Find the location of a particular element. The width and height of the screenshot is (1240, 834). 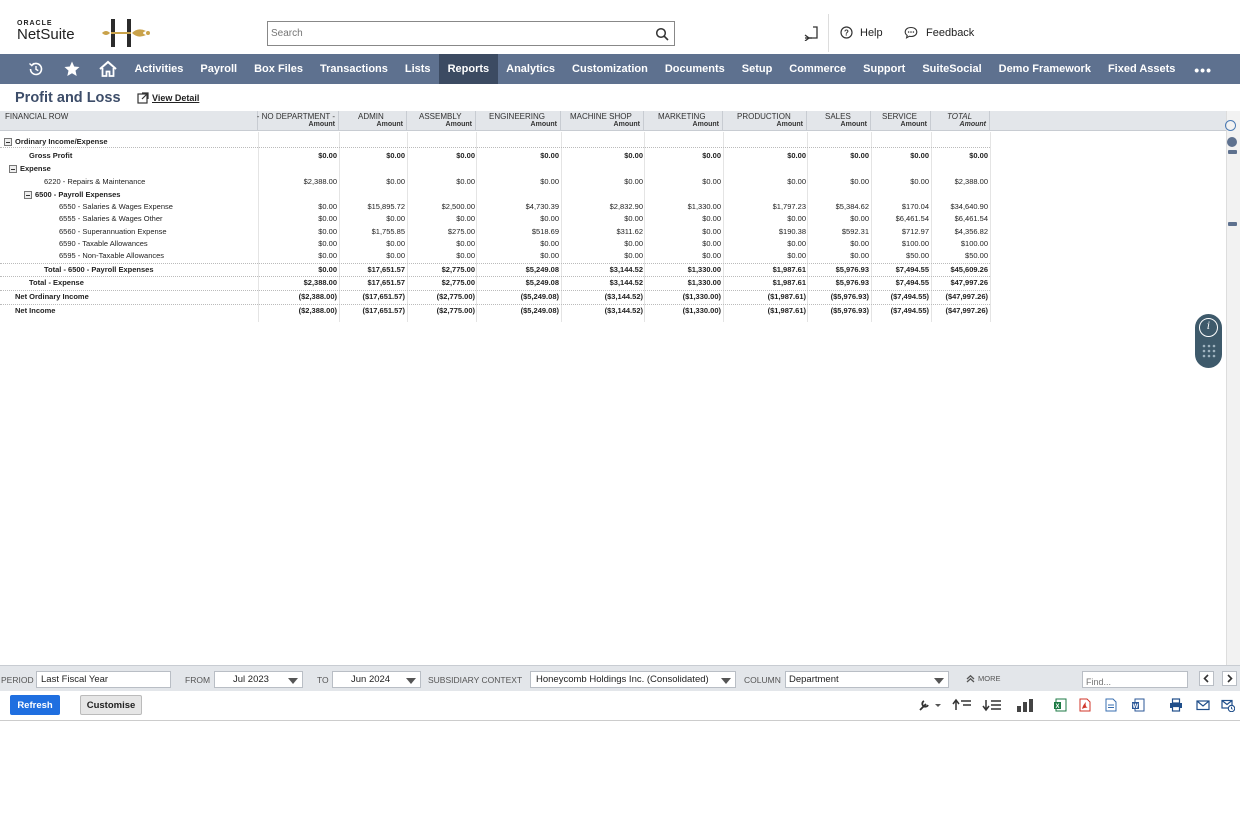

view-detail-link: View Detail is located at coordinates (168, 98).